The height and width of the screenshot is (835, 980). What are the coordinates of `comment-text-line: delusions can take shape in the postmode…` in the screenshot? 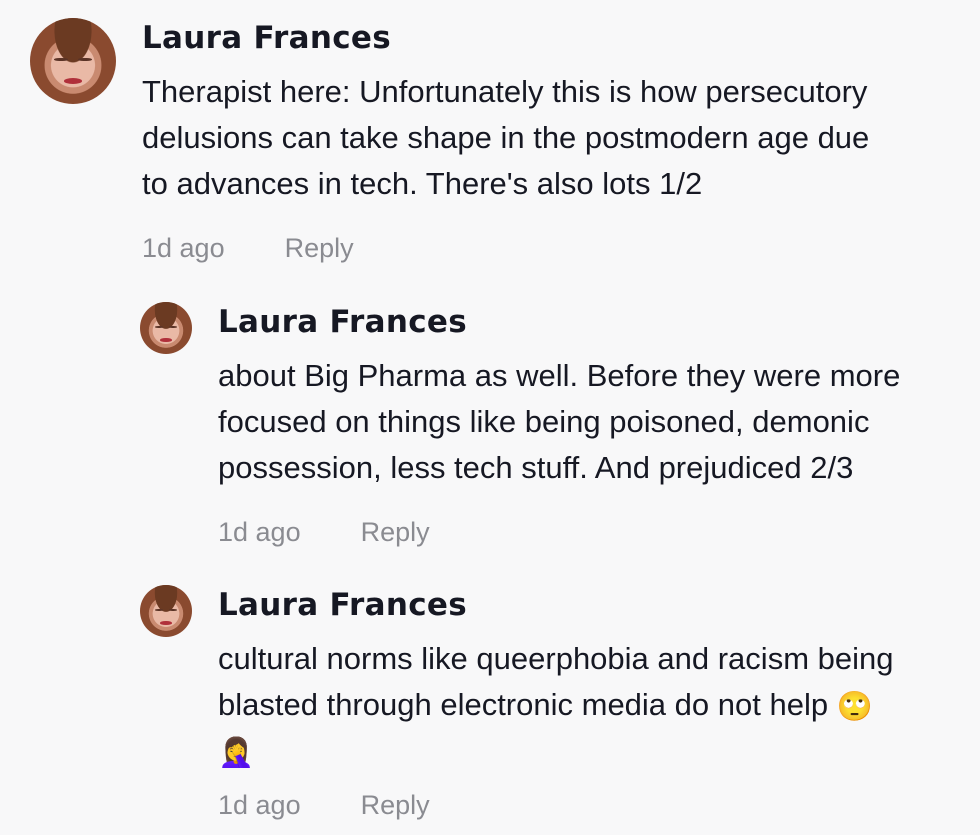 It's located at (506, 137).